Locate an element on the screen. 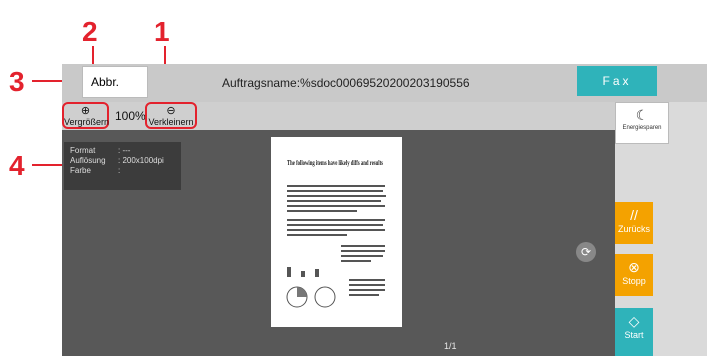 The height and width of the screenshot is (358, 707). start-label: Start is located at coordinates (634, 335).